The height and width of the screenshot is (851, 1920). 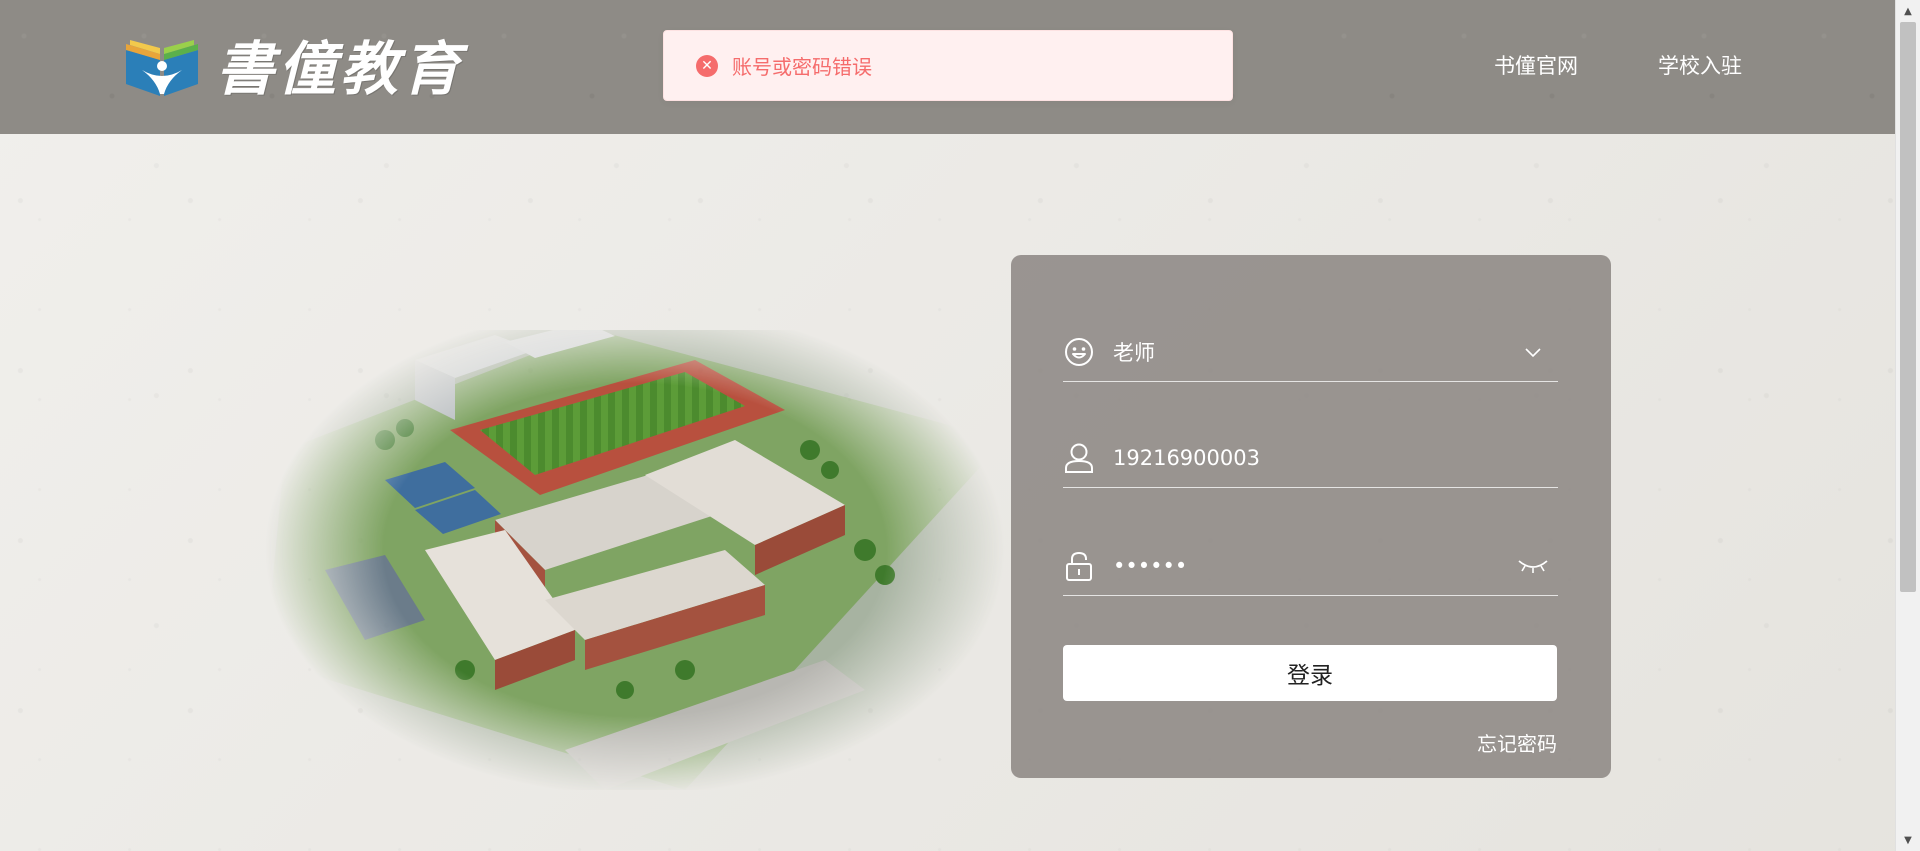 I want to click on toast-message: 账号或密码错误, so click(x=802, y=67).